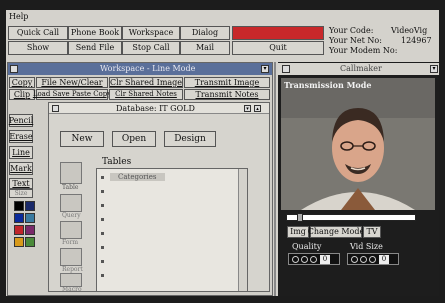 Image resolution: width=445 pixels, height=303 pixels. What do you see at coordinates (30, 218) in the screenshot?
I see `color-swatch-teal` at bounding box center [30, 218].